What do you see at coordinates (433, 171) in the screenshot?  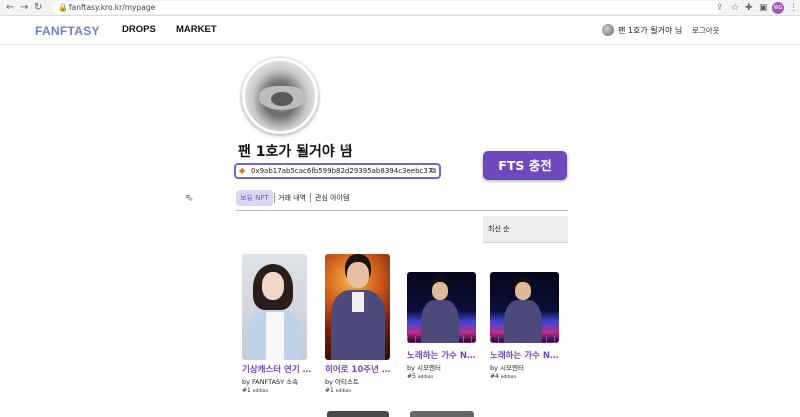 I see `copy-icon: ⧉` at bounding box center [433, 171].